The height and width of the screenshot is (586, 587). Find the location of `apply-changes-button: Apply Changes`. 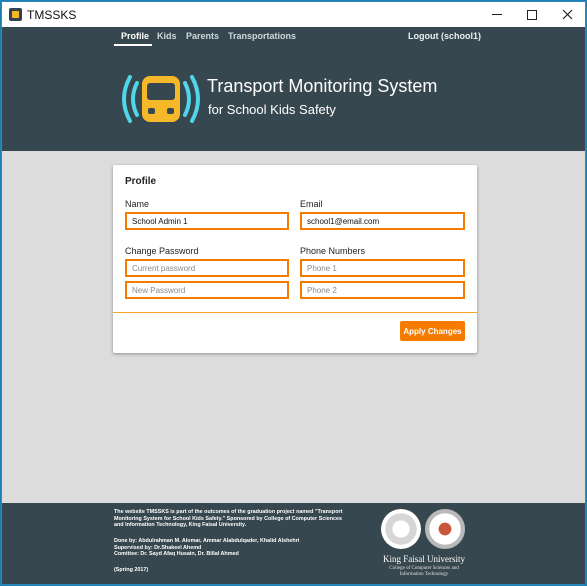

apply-changes-button: Apply Changes is located at coordinates (432, 331).